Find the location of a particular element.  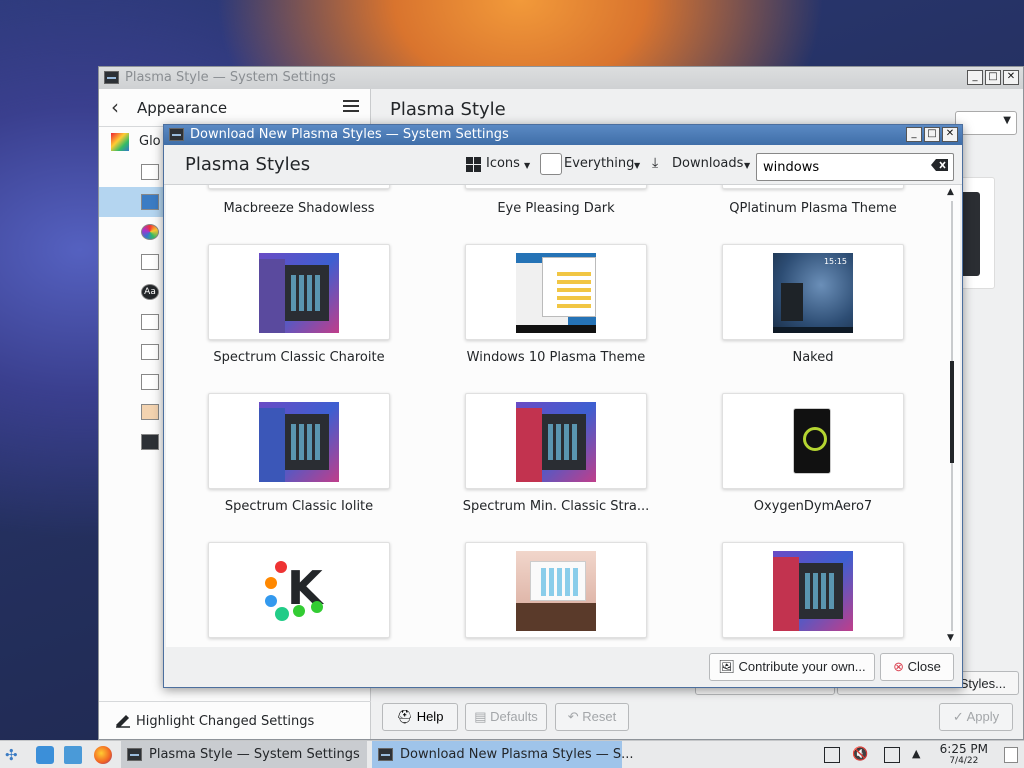

search-input is located at coordinates (855, 167).